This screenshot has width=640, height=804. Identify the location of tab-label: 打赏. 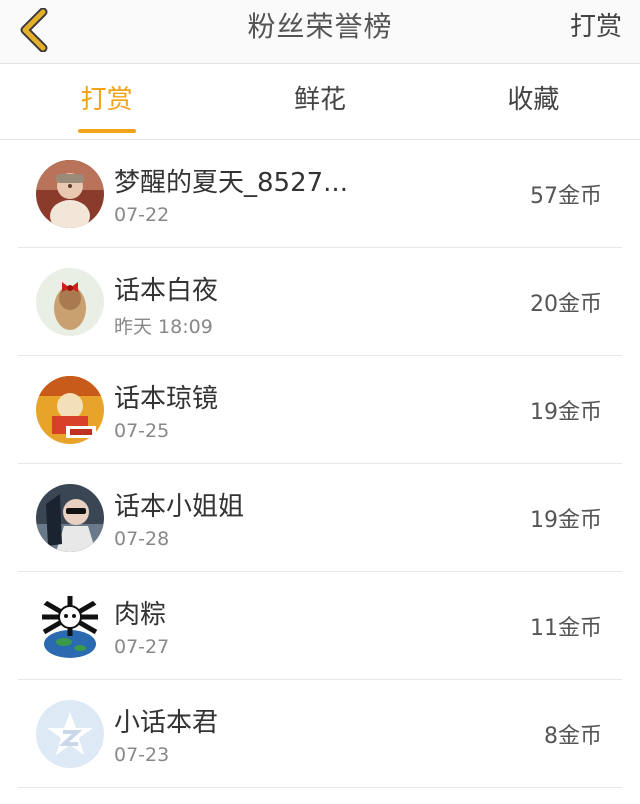
(106, 100).